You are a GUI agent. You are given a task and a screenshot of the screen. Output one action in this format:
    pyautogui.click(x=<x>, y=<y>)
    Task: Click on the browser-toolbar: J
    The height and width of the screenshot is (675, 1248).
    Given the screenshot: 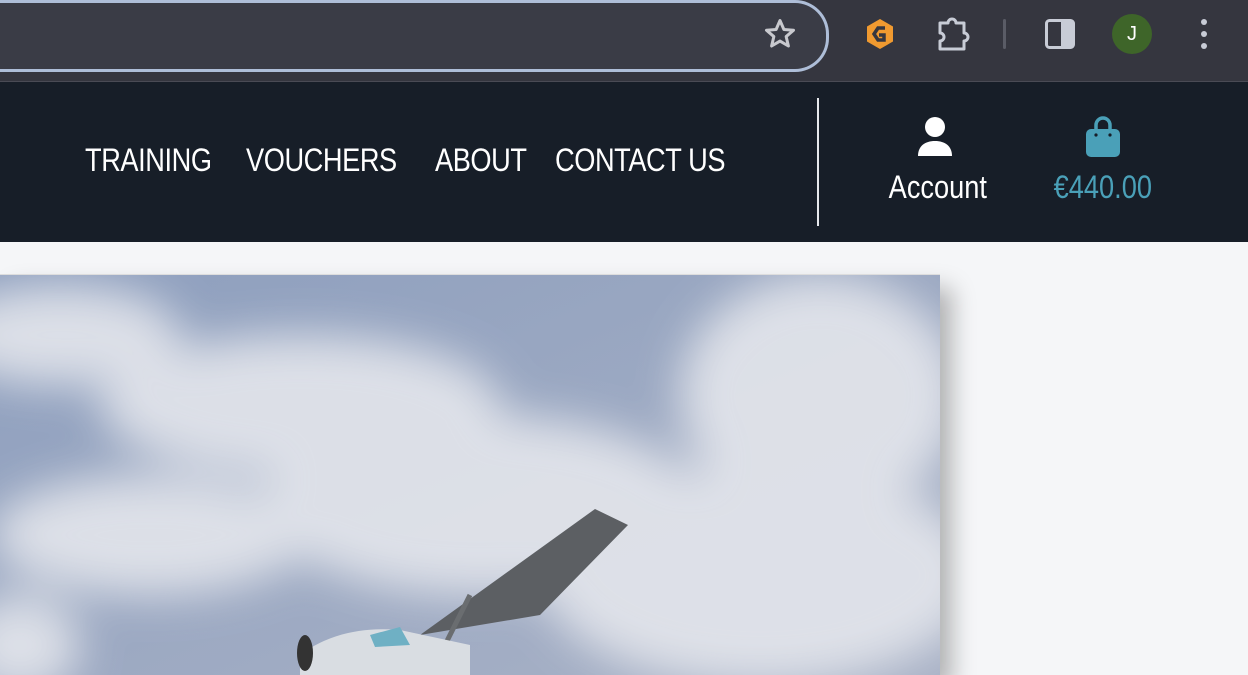 What is the action you would take?
    pyautogui.click(x=624, y=41)
    